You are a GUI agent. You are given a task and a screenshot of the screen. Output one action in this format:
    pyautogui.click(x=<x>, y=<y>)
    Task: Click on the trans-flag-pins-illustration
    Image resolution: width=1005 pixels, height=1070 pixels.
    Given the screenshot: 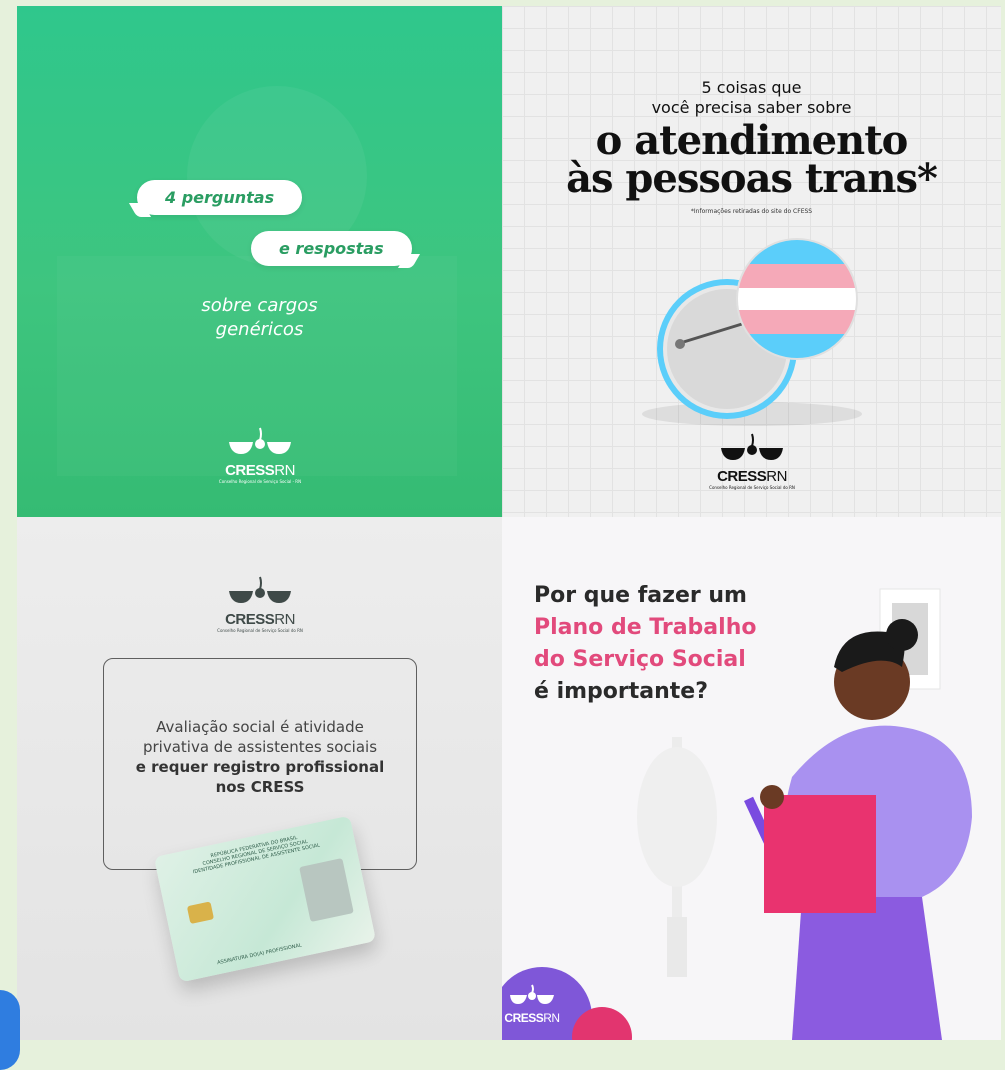 What is the action you would take?
    pyautogui.click(x=752, y=332)
    